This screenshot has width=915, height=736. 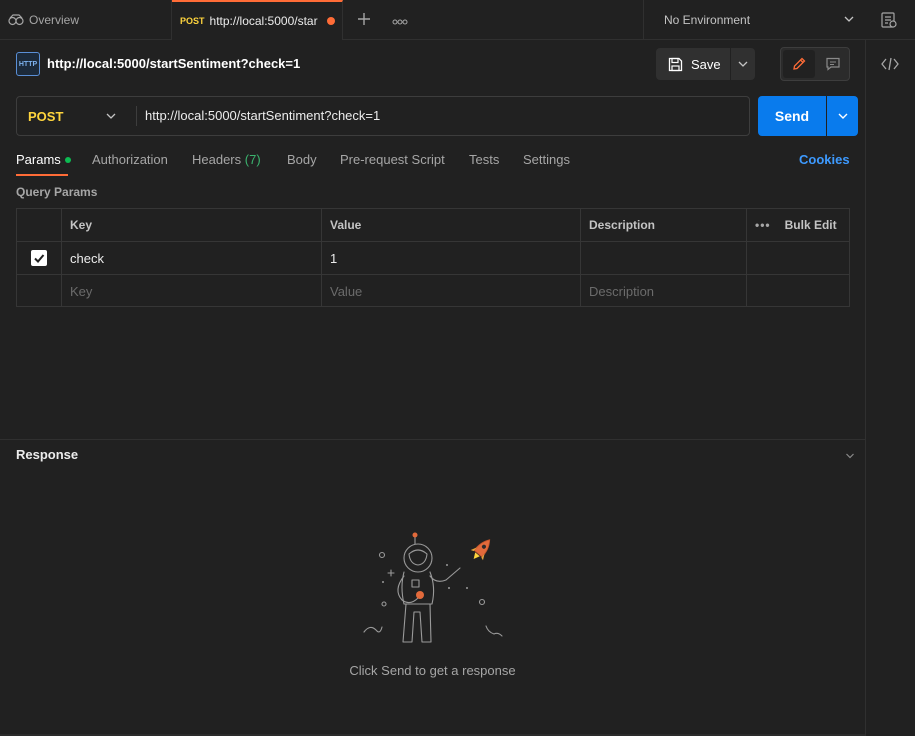 I want to click on column-header-key: Key, so click(x=192, y=225).